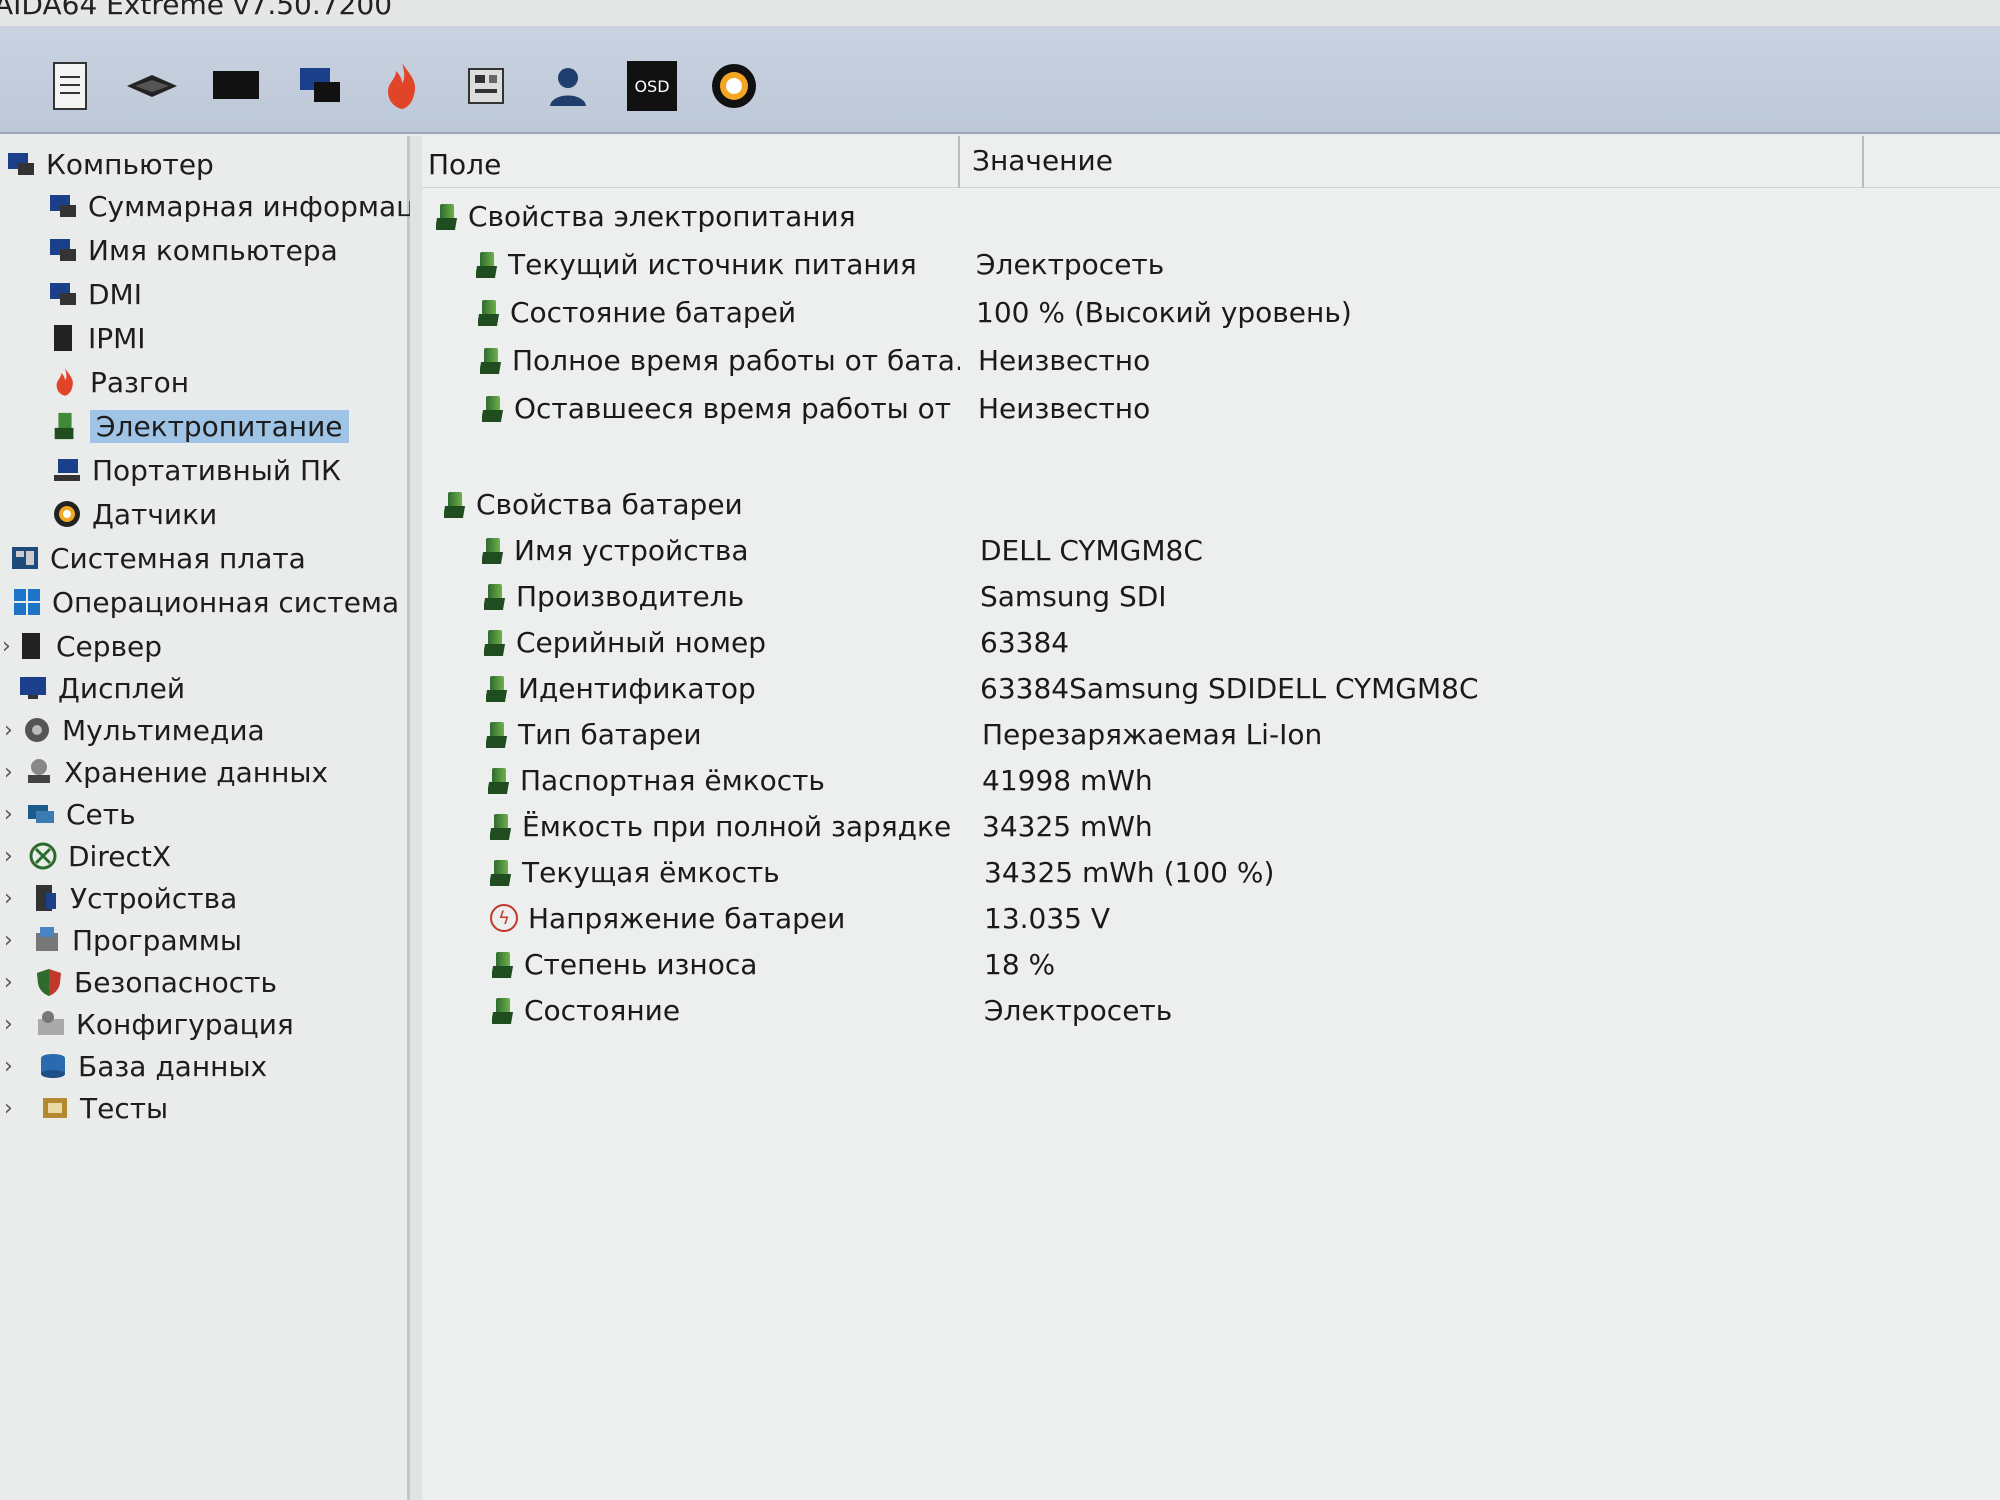 The image size is (2000, 1500). Describe the element at coordinates (821, 826) in the screenshot. I see `table-row: Ёмкость при полной зарядке 34325 mWh` at that location.